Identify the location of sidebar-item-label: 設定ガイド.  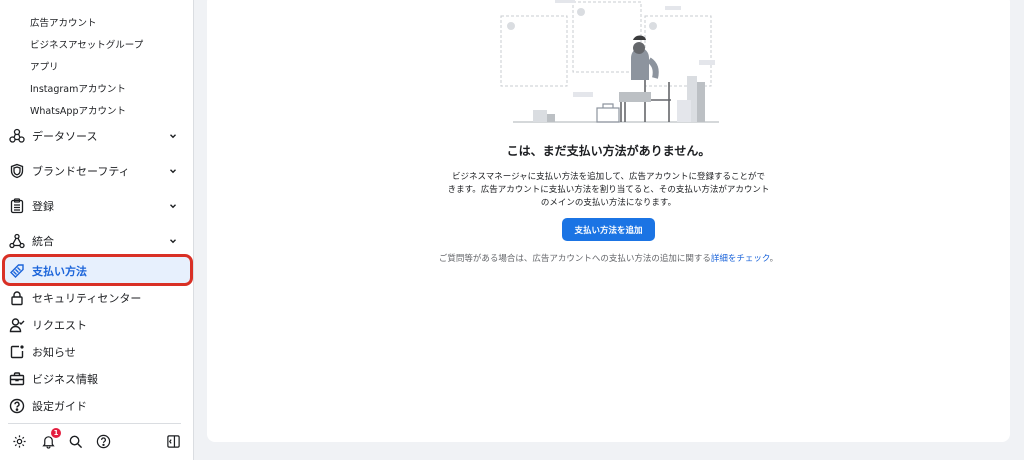
(59, 406).